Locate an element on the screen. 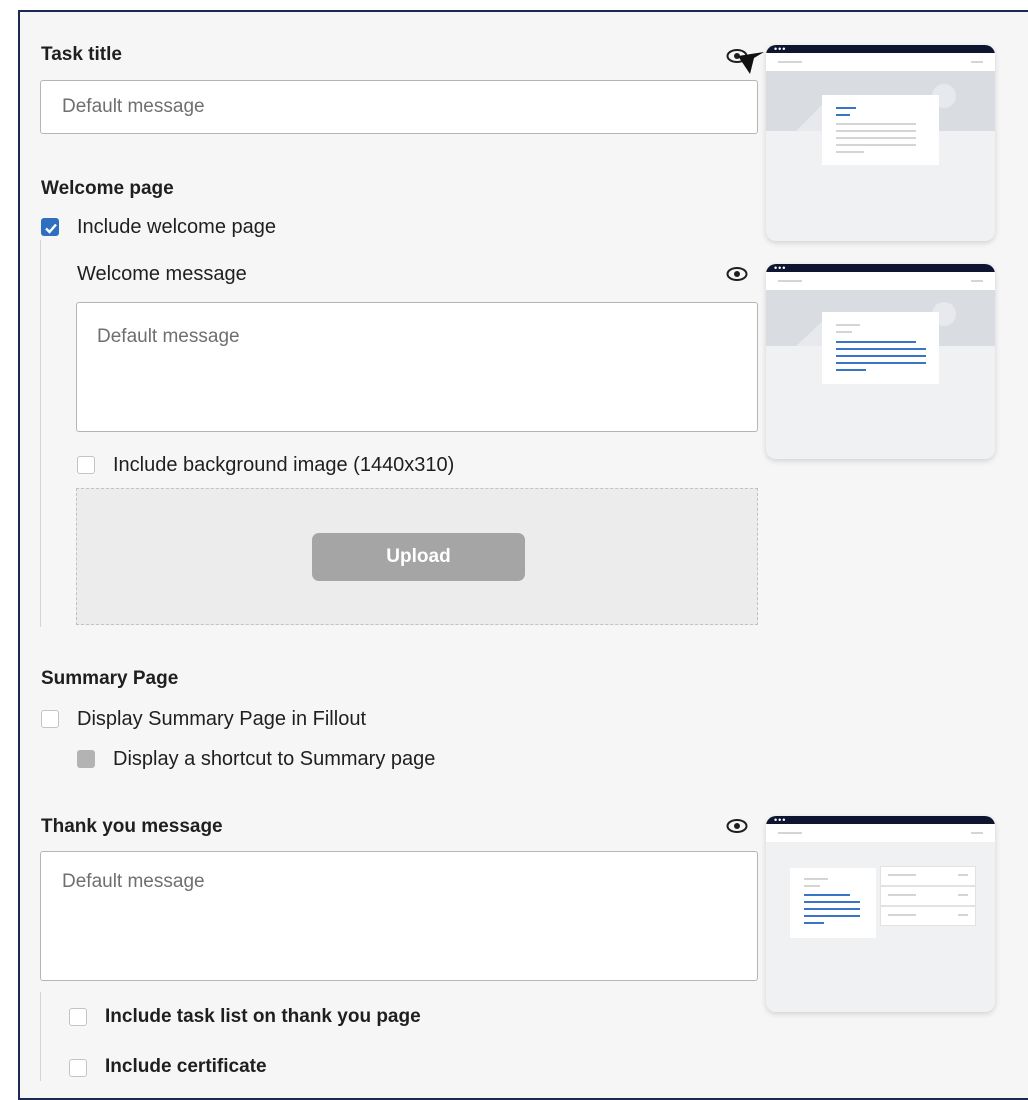 The width and height of the screenshot is (1028, 1100). thank-you-preview: ••• is located at coordinates (880, 914).